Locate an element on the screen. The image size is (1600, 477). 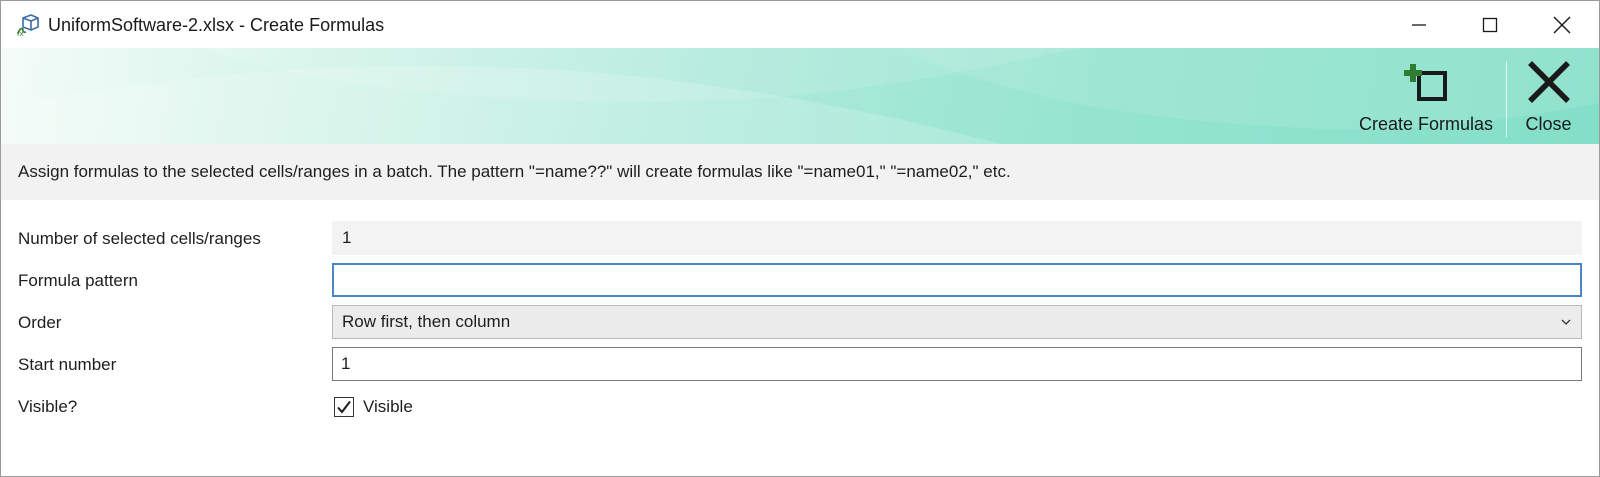
checkmark-icon is located at coordinates (344, 407).